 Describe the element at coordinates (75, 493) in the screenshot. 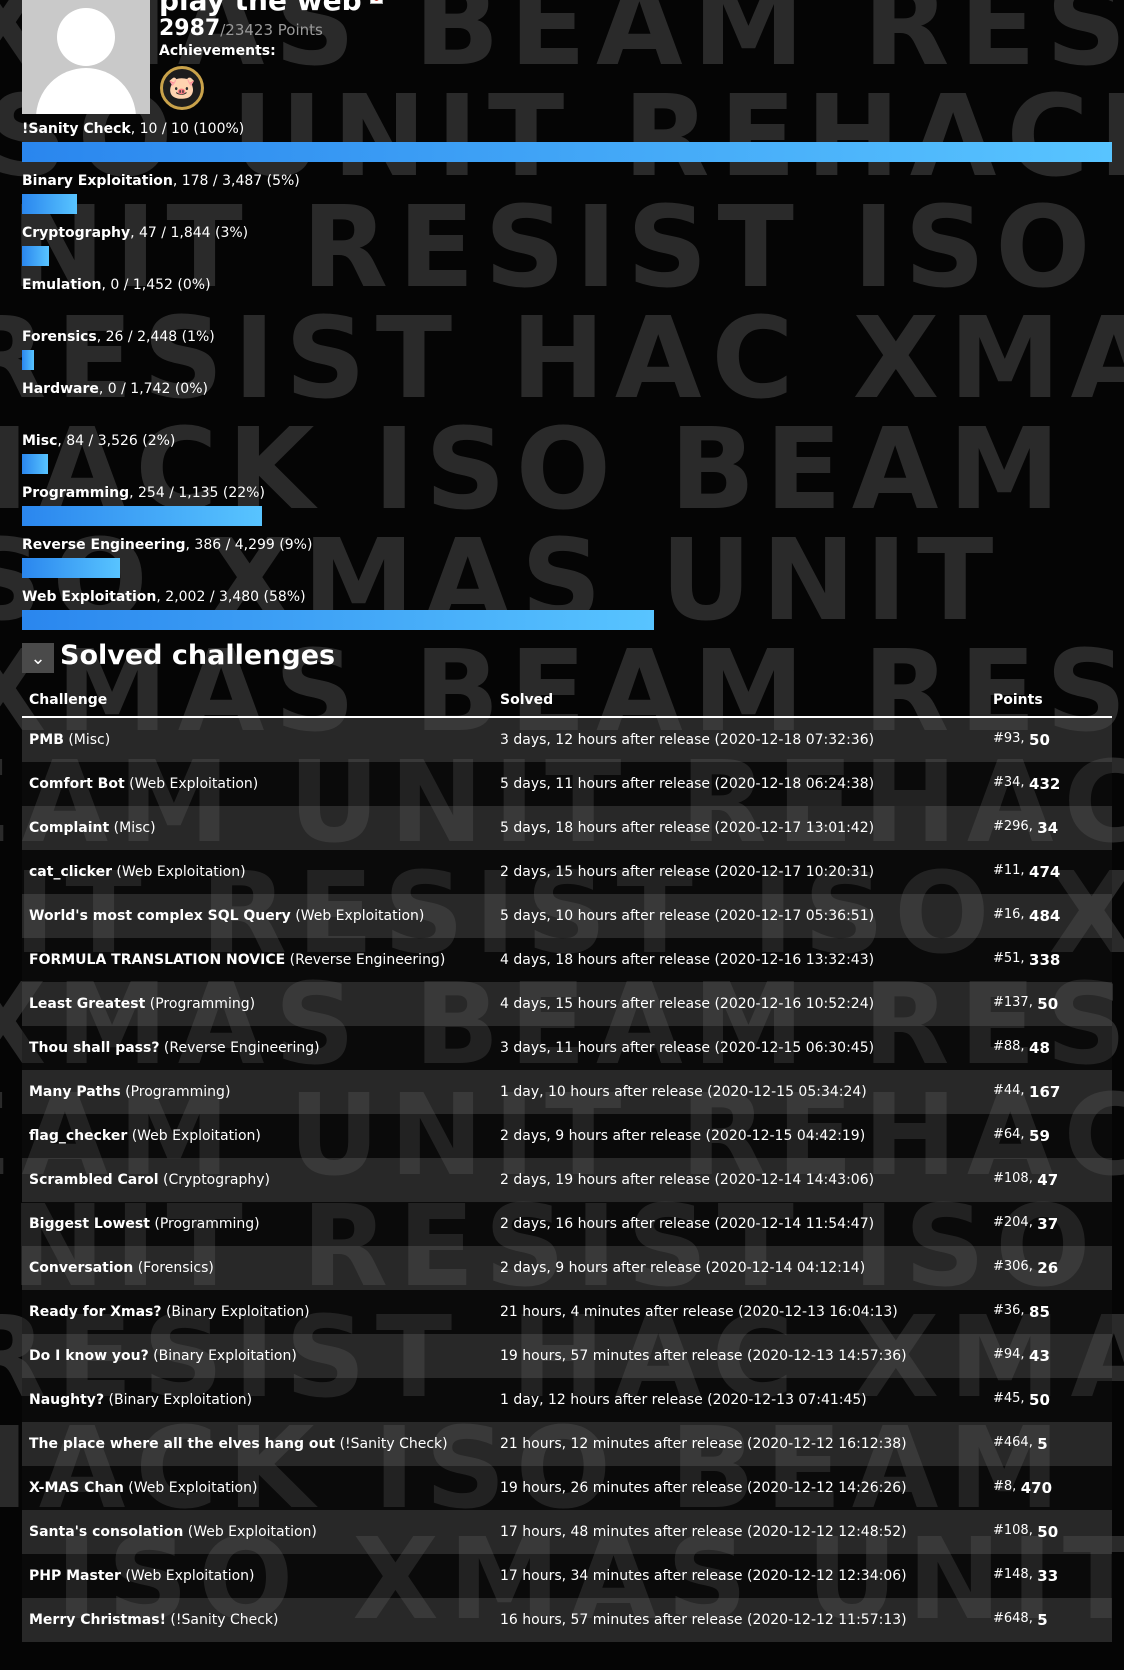

I see `category-name: Programming` at that location.